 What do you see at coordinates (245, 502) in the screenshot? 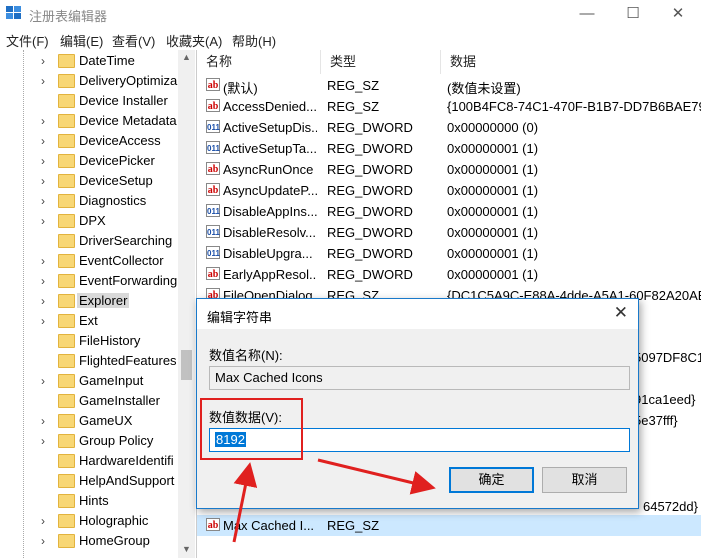
I see `annotation-arrow-up` at bounding box center [245, 502].